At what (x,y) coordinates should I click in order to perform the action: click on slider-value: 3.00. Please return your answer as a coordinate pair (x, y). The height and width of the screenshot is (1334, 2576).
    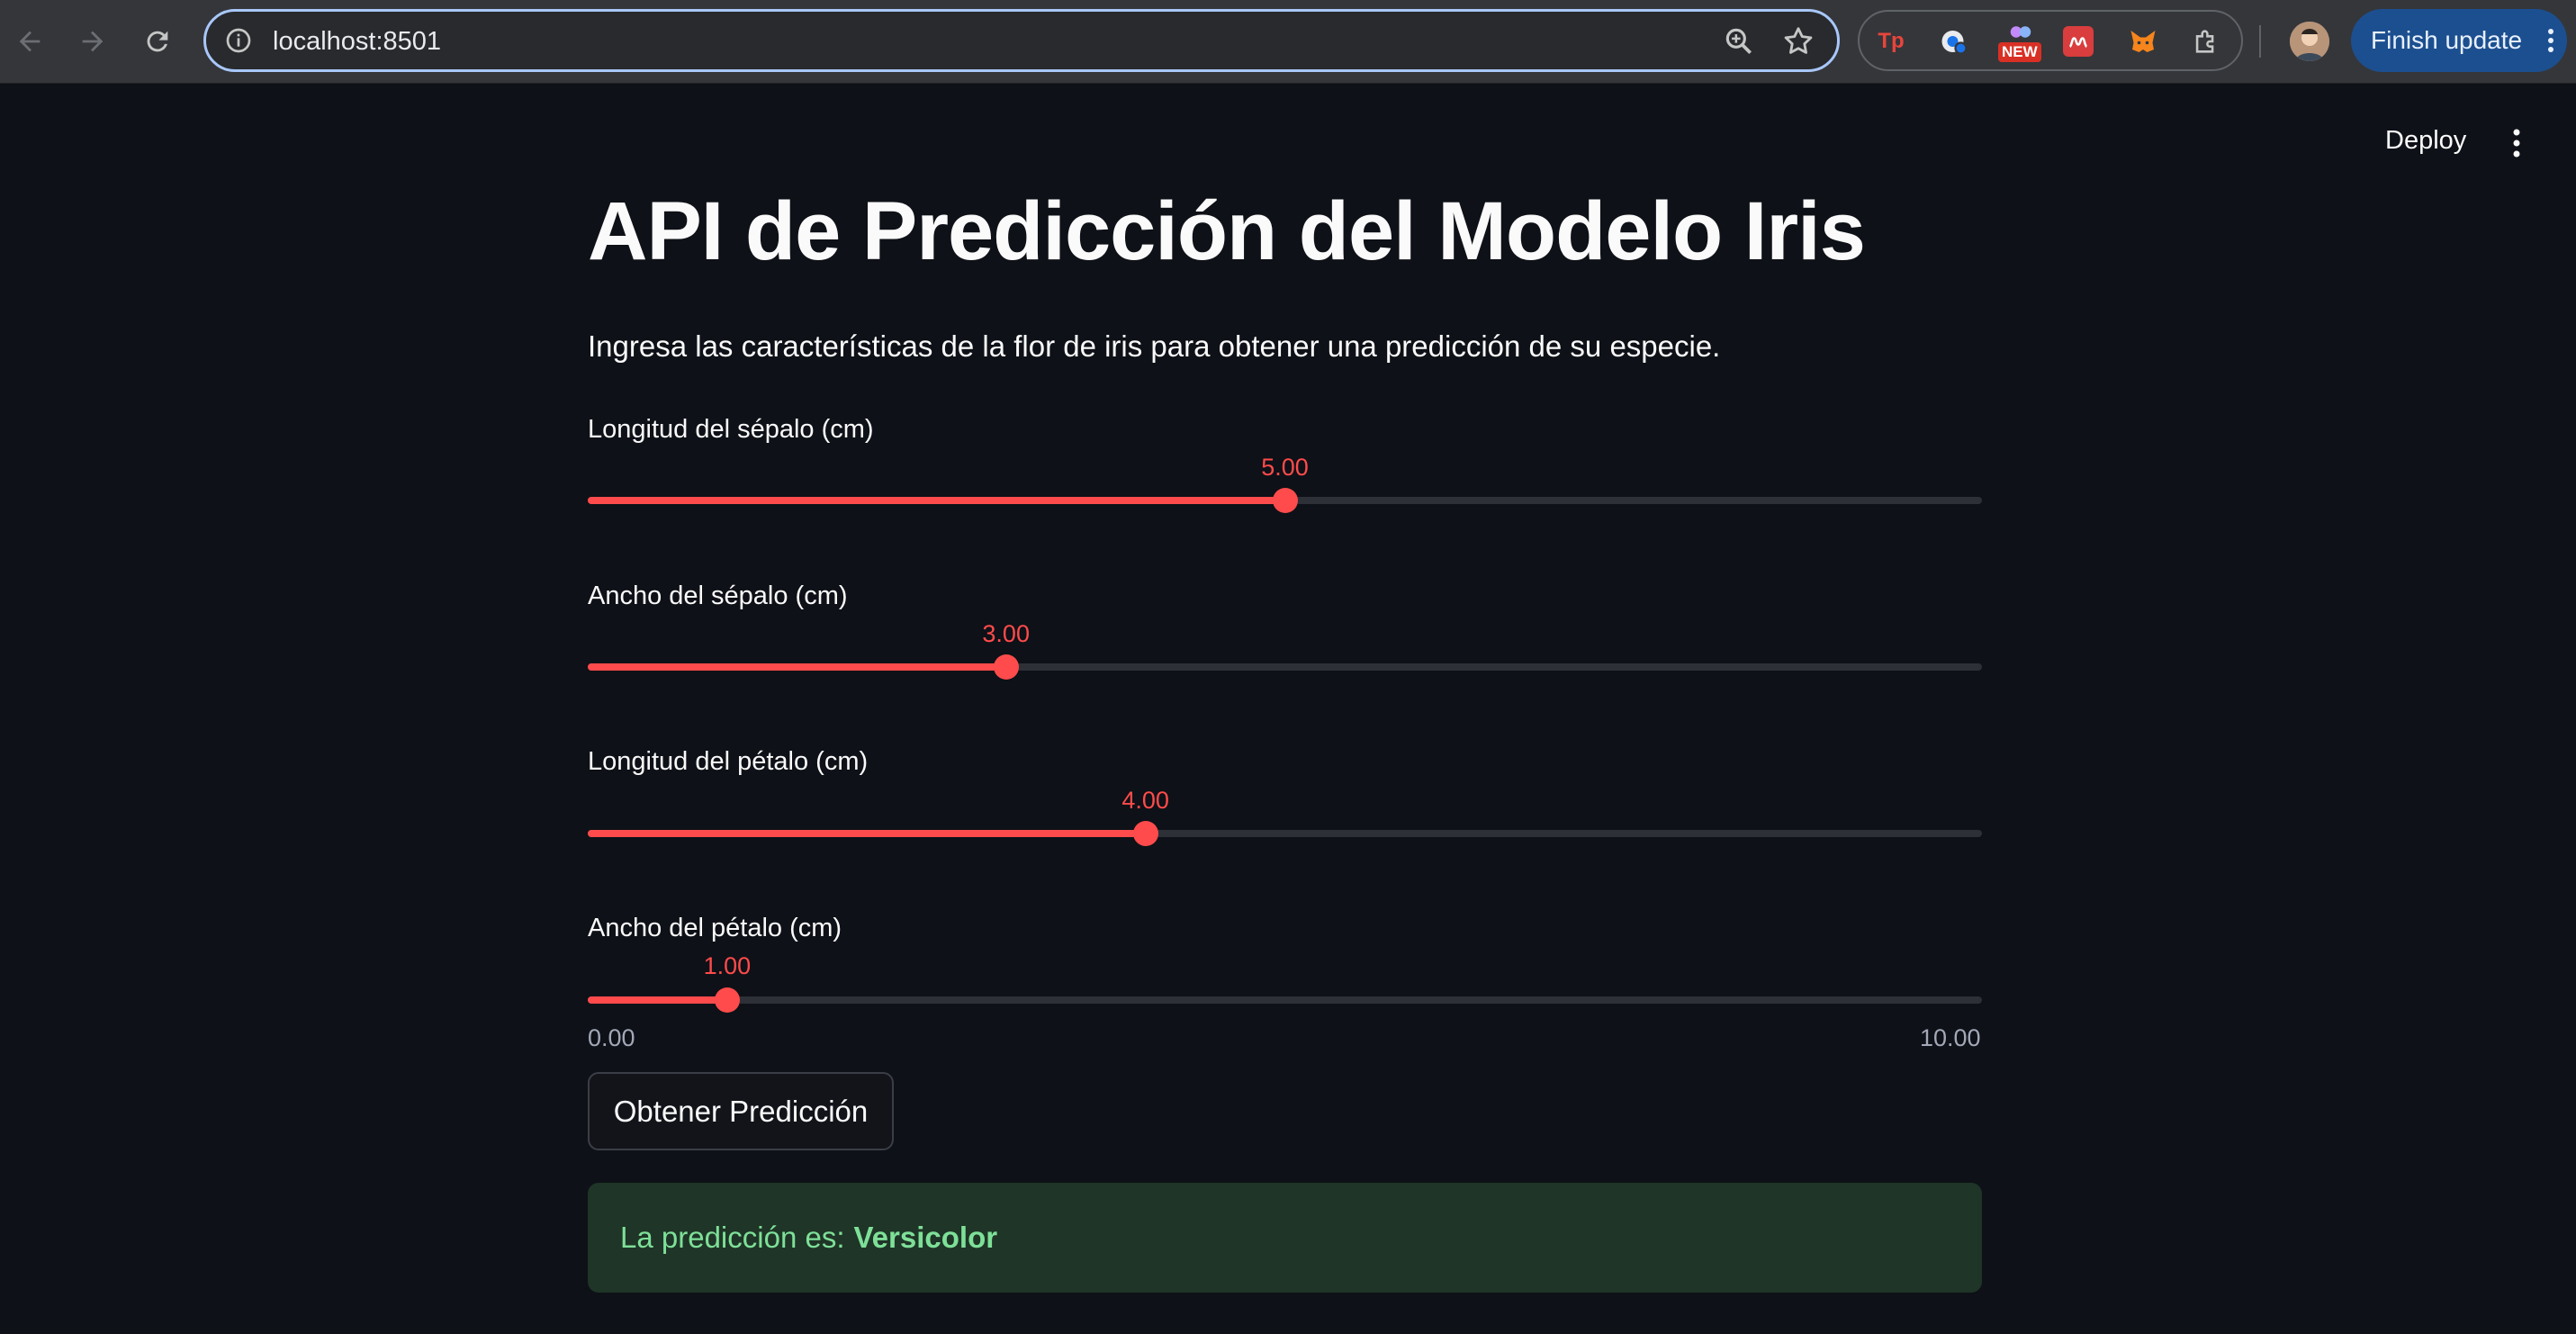
    Looking at the image, I should click on (1006, 633).